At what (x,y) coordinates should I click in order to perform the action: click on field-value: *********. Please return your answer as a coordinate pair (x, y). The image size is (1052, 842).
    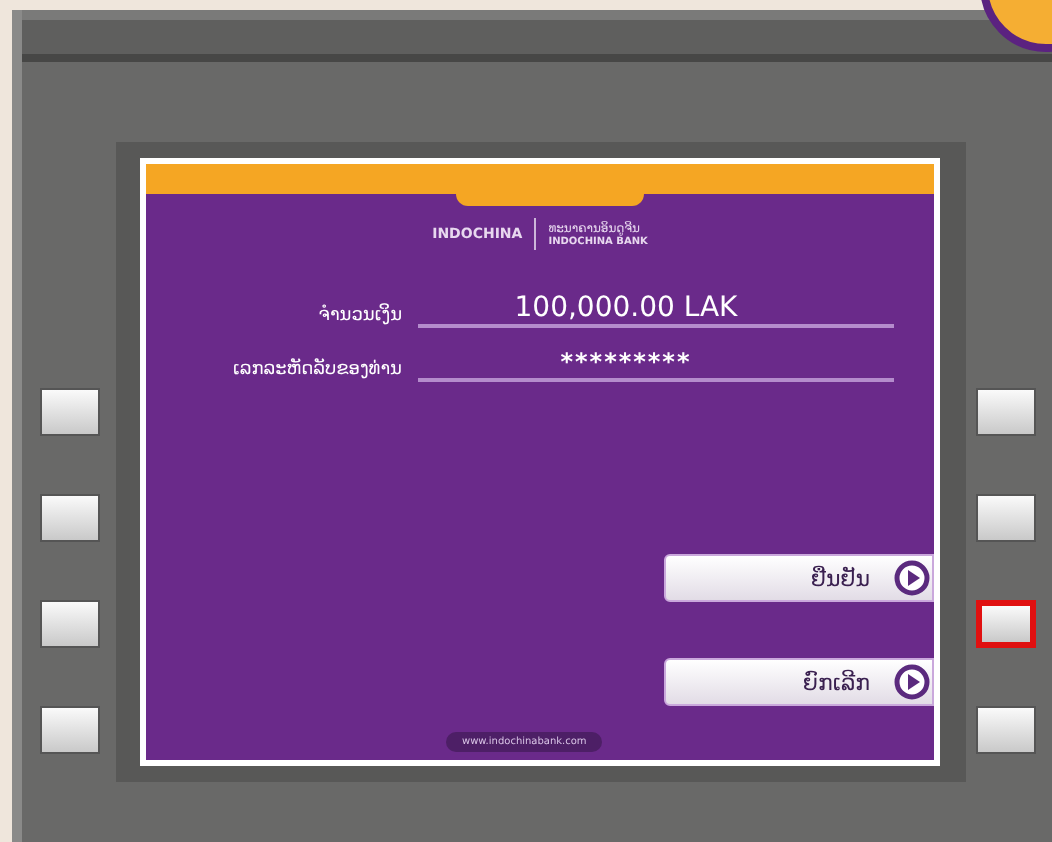
    Looking at the image, I should click on (626, 362).